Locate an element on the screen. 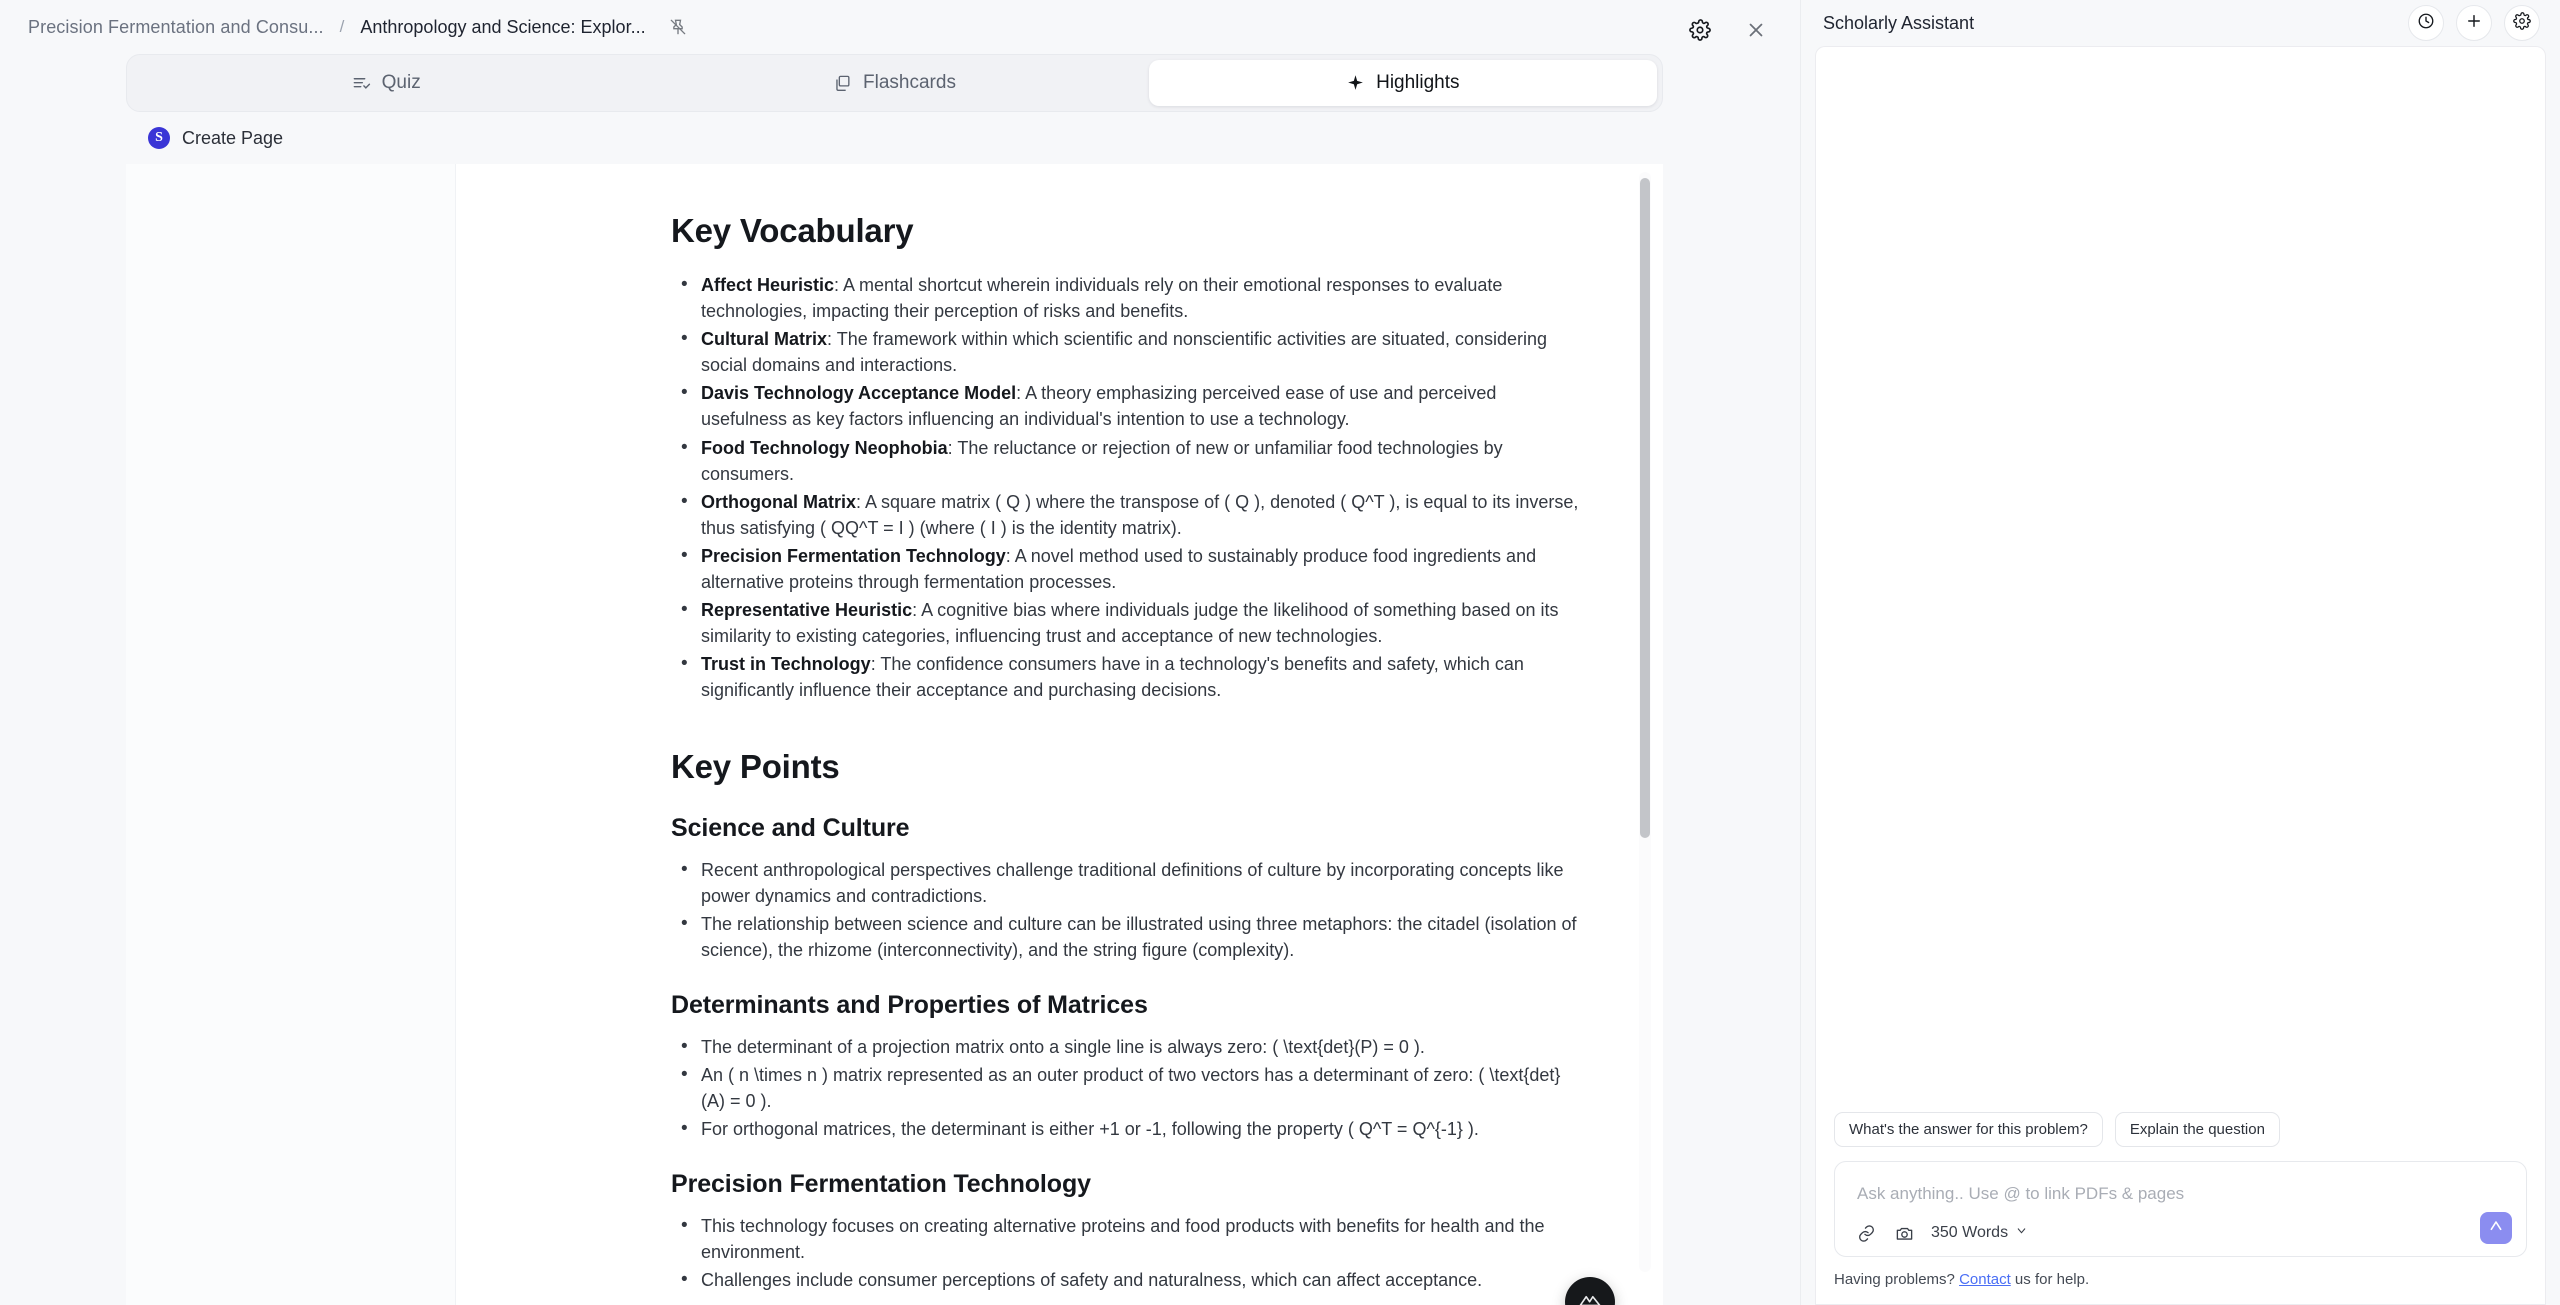 This screenshot has width=2560, height=1305. heading-precision-fermentation-technology: Precision Fermentation Technology is located at coordinates (881, 1184).